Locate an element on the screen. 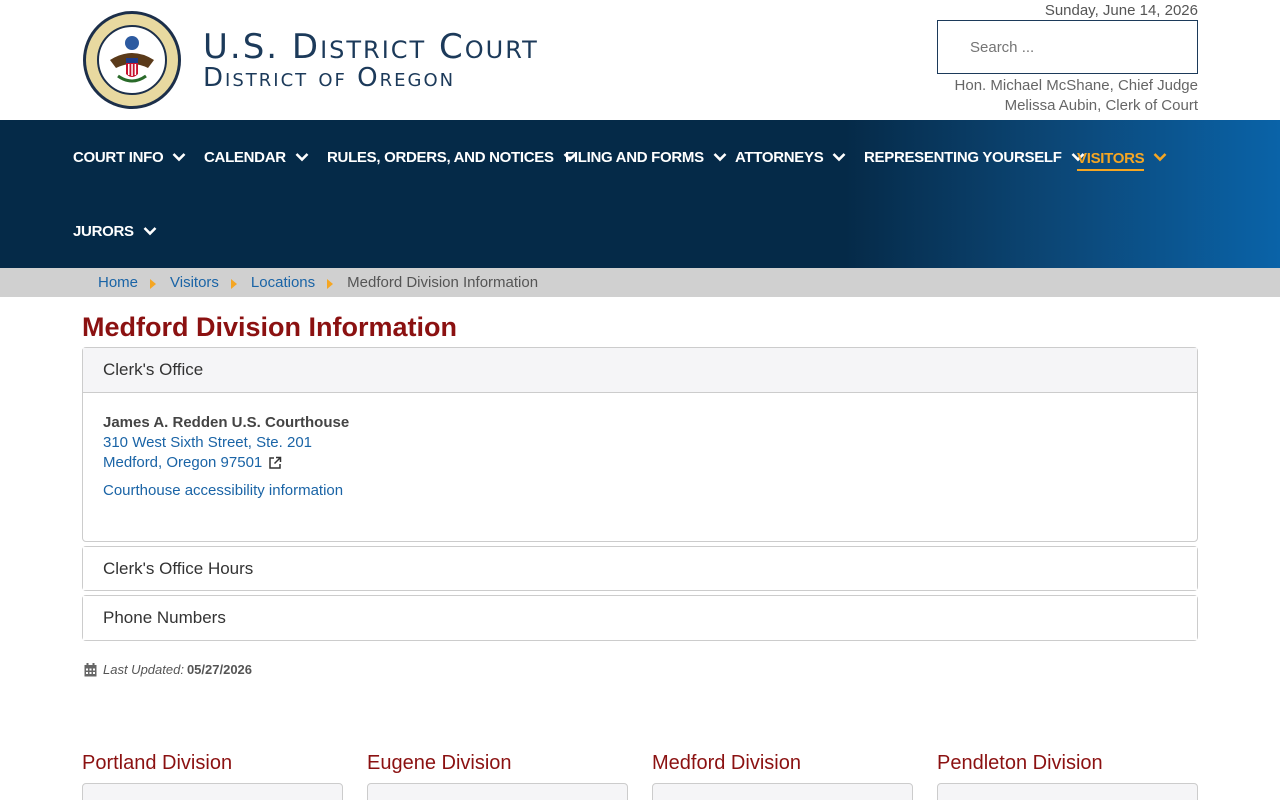  nav-label: FILING AND FORMS is located at coordinates (634, 157).